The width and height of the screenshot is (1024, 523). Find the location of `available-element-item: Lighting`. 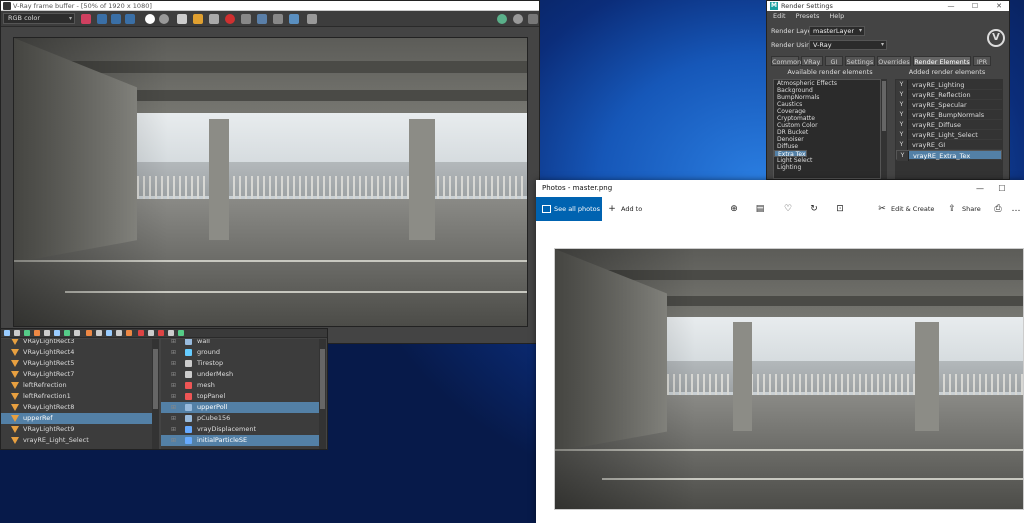

available-element-item: Lighting is located at coordinates (827, 167).